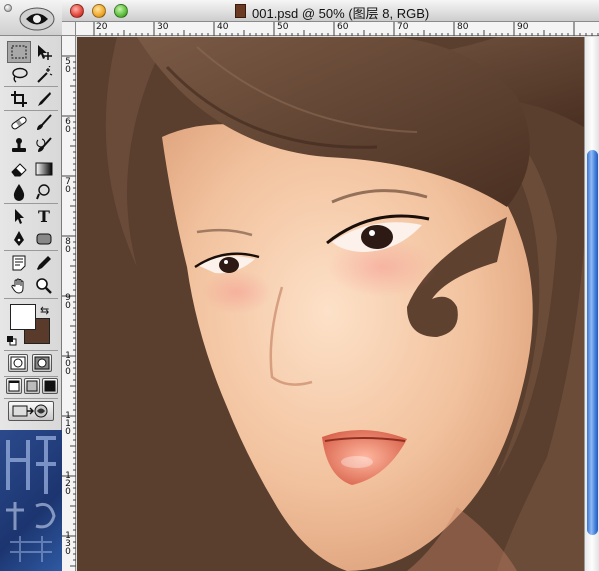  I want to click on arrow-cursor-icon, so click(19, 216).